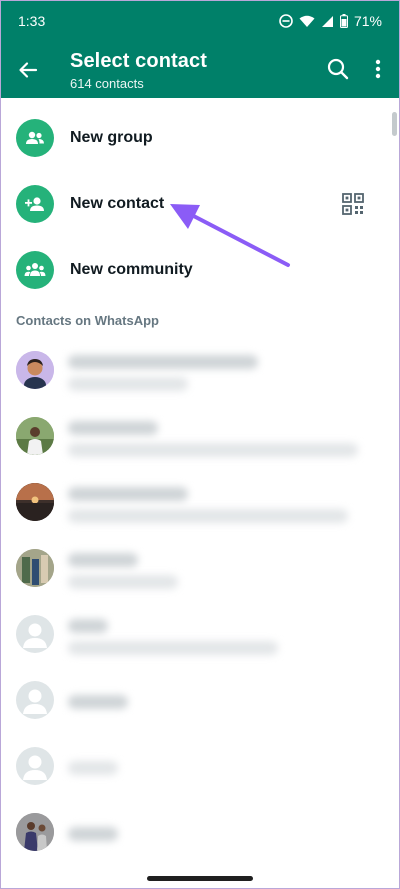 The width and height of the screenshot is (400, 889). I want to click on app-bar: Select contact 614 contacts, so click(200, 70).